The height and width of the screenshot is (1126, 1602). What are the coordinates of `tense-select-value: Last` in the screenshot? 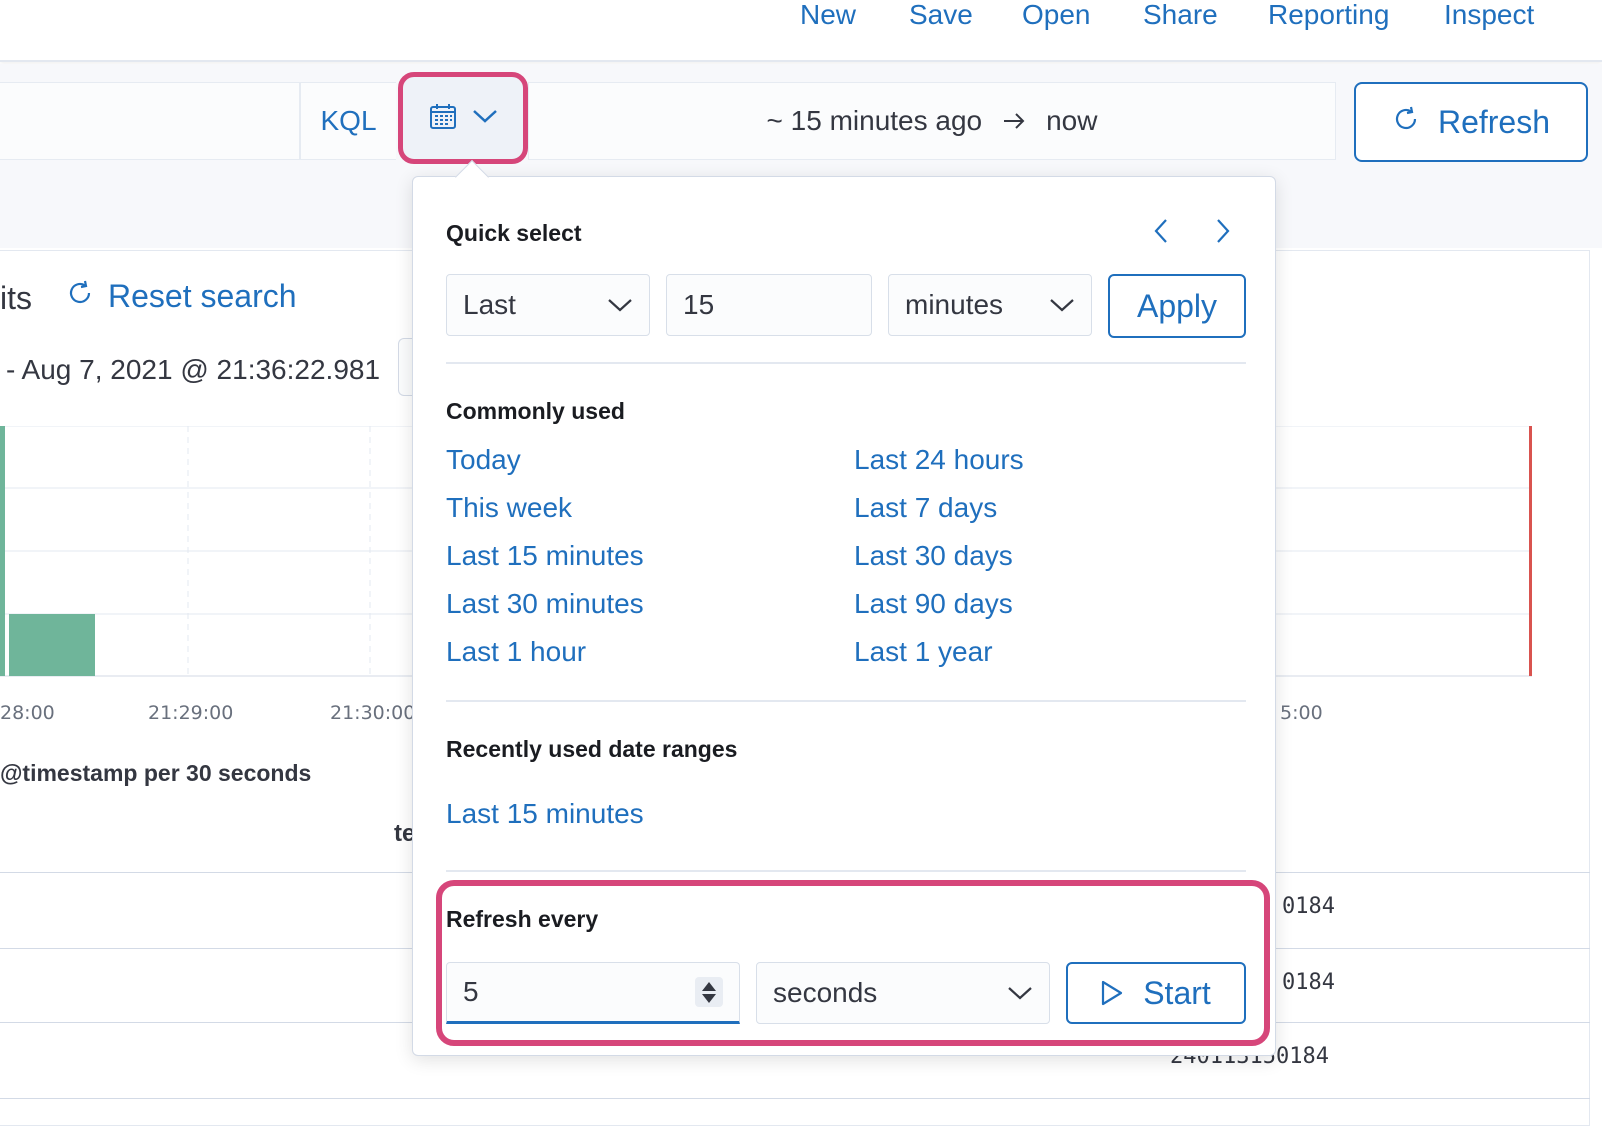 It's located at (489, 304).